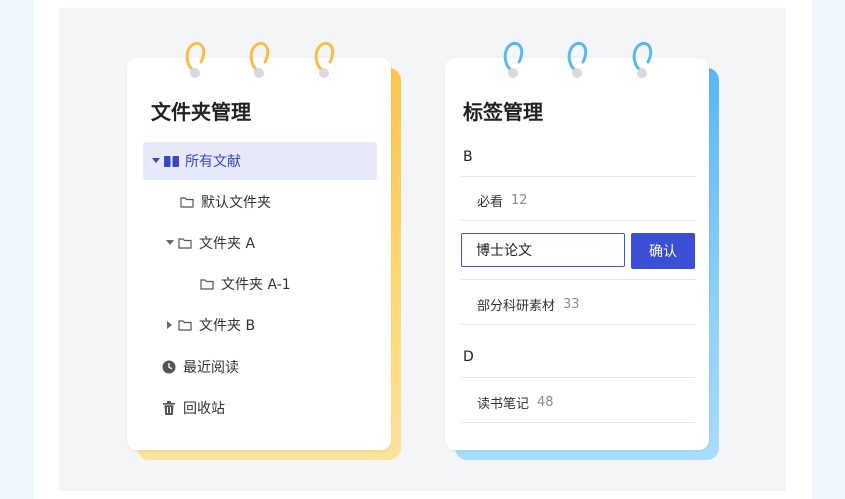  I want to click on folder-item-label: 最近阅读, so click(211, 368).